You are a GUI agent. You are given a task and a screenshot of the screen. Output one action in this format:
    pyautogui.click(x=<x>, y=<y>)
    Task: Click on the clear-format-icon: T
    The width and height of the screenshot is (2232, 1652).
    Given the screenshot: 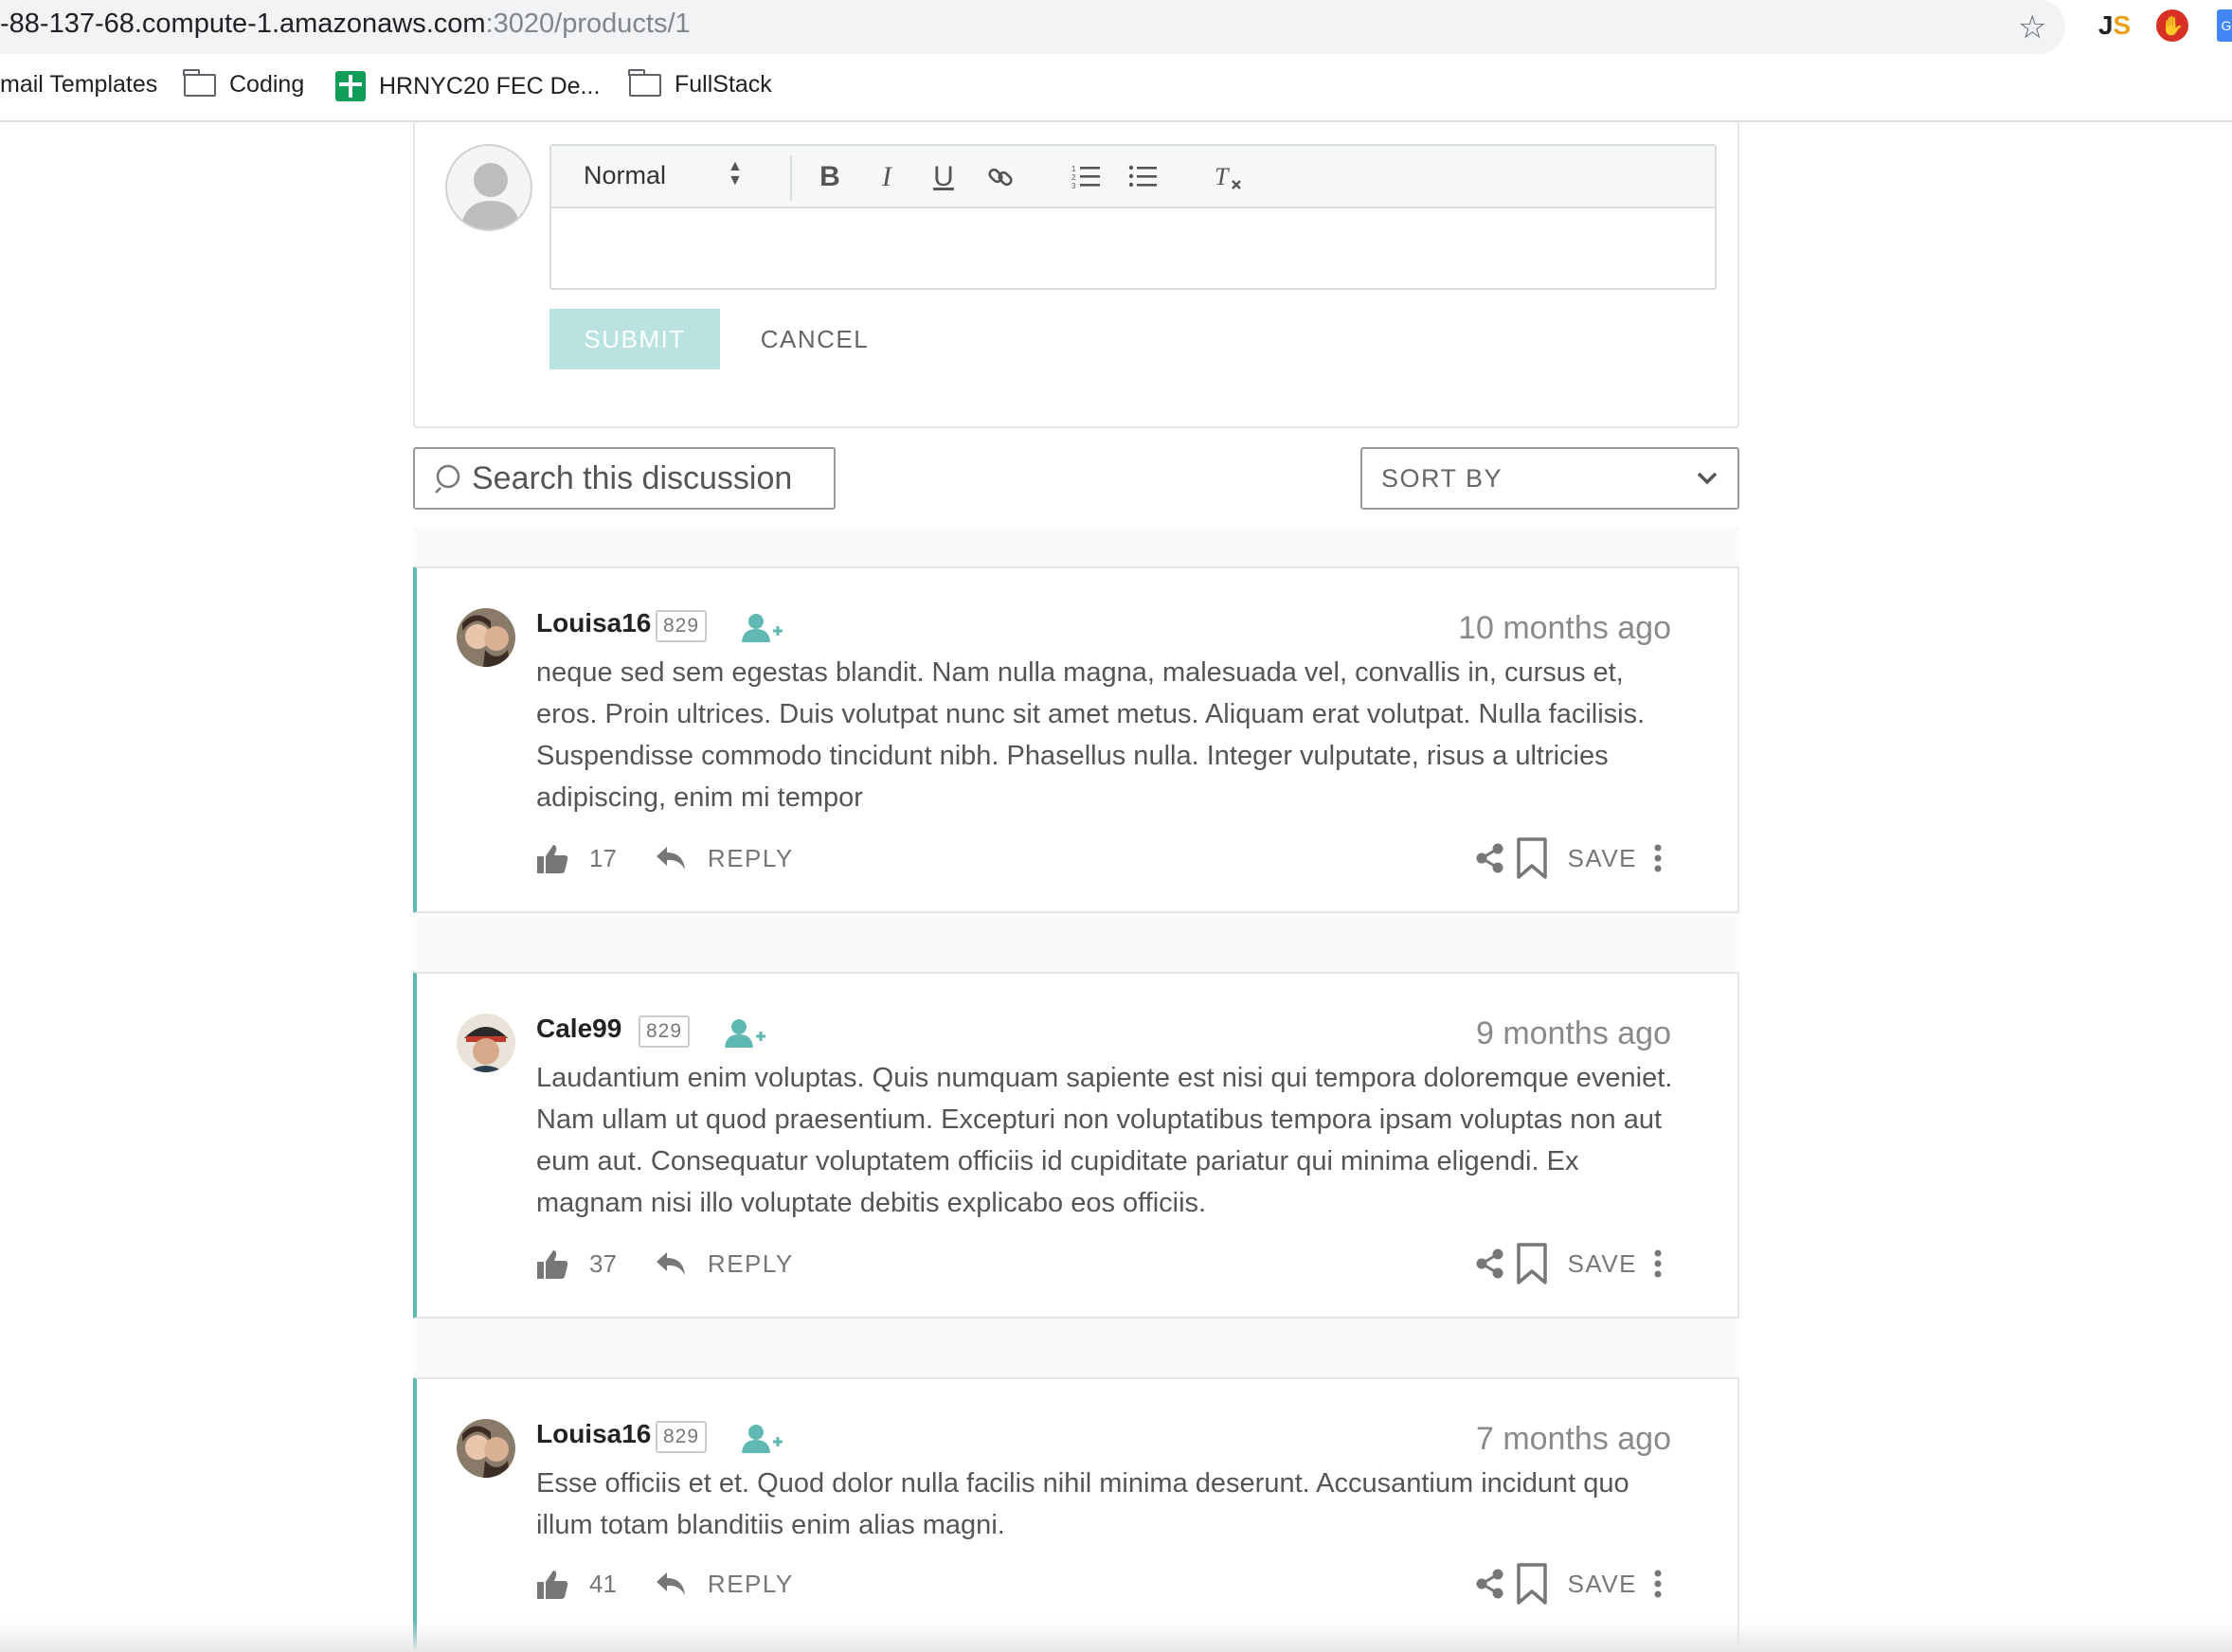 What is the action you would take?
    pyautogui.click(x=1228, y=176)
    